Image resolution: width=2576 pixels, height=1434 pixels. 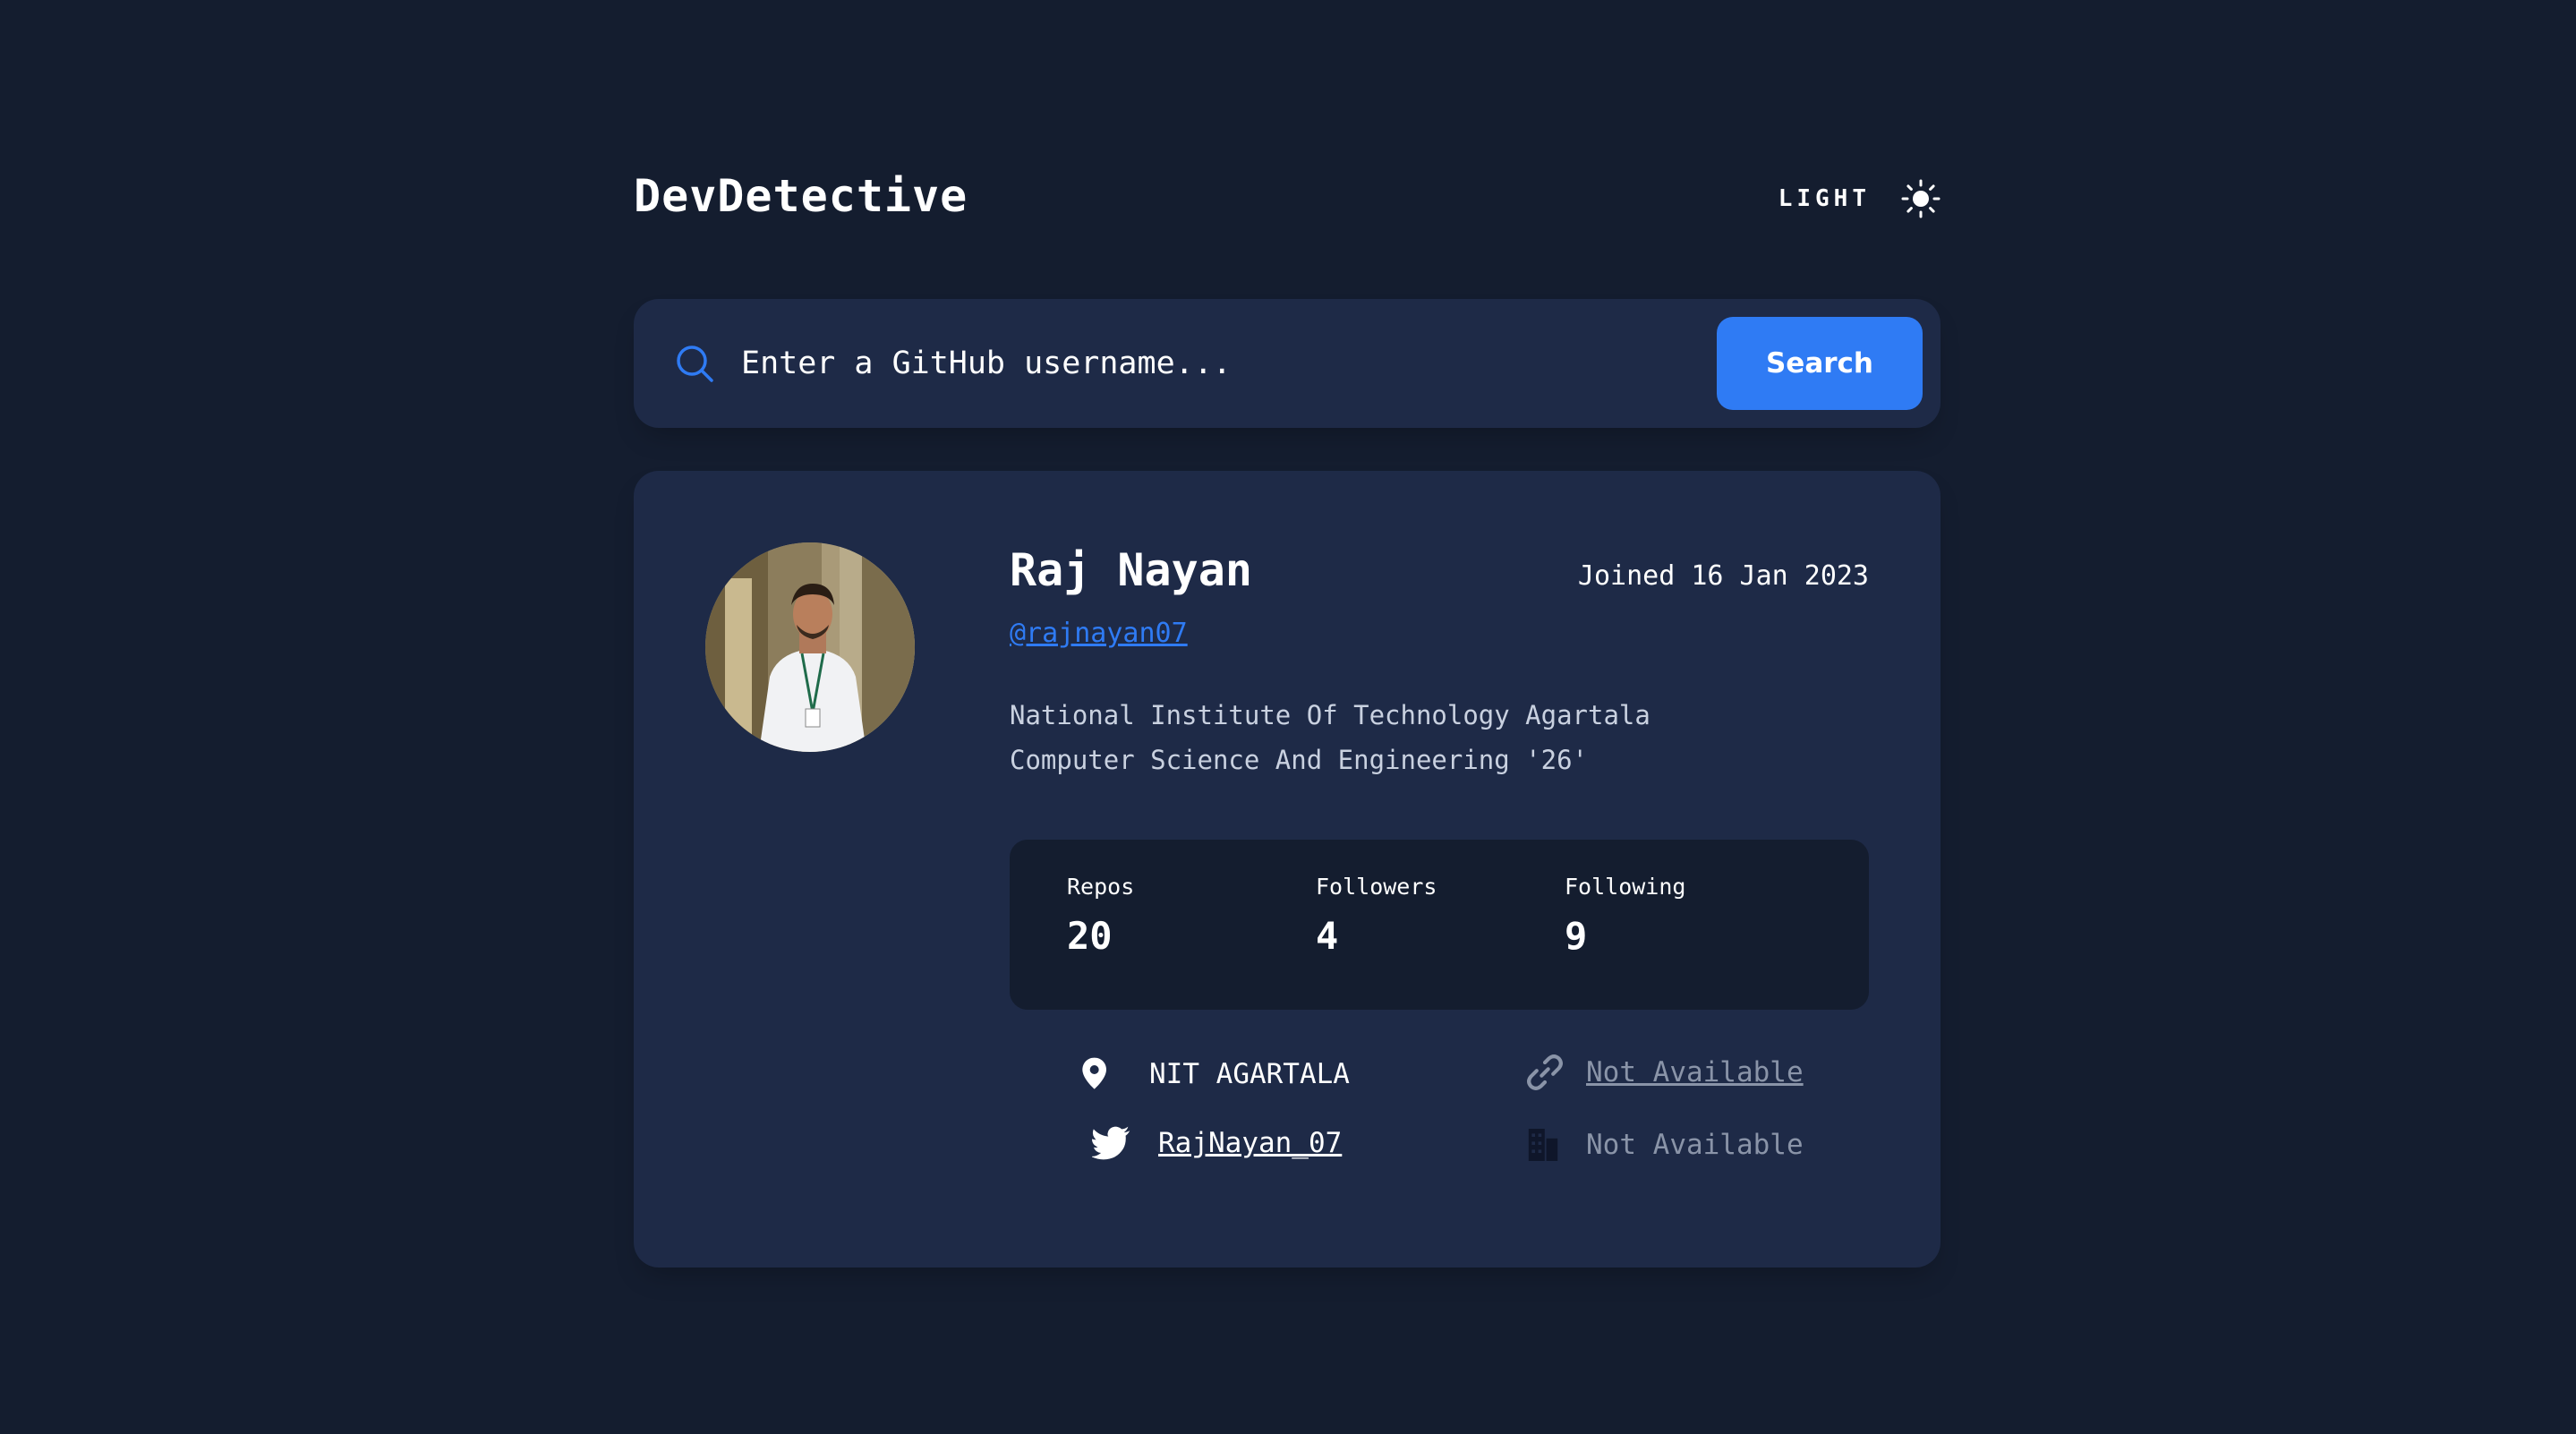 What do you see at coordinates (1081, 363) in the screenshot?
I see `search-input` at bounding box center [1081, 363].